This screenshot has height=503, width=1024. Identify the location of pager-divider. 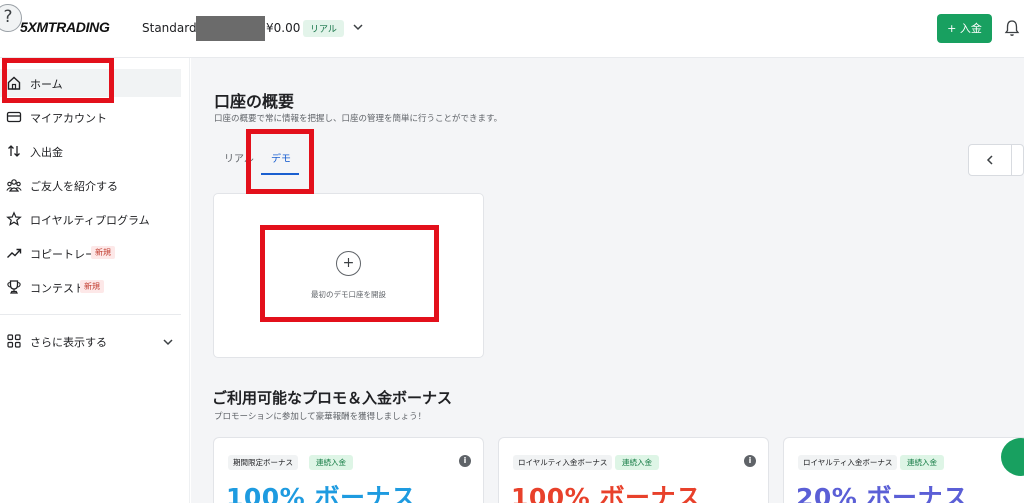
(1011, 160).